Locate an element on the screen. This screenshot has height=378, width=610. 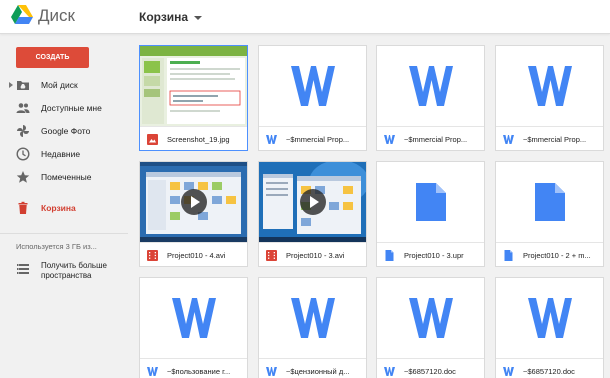
sidebar-item-label: Помеченные is located at coordinates (66, 177).